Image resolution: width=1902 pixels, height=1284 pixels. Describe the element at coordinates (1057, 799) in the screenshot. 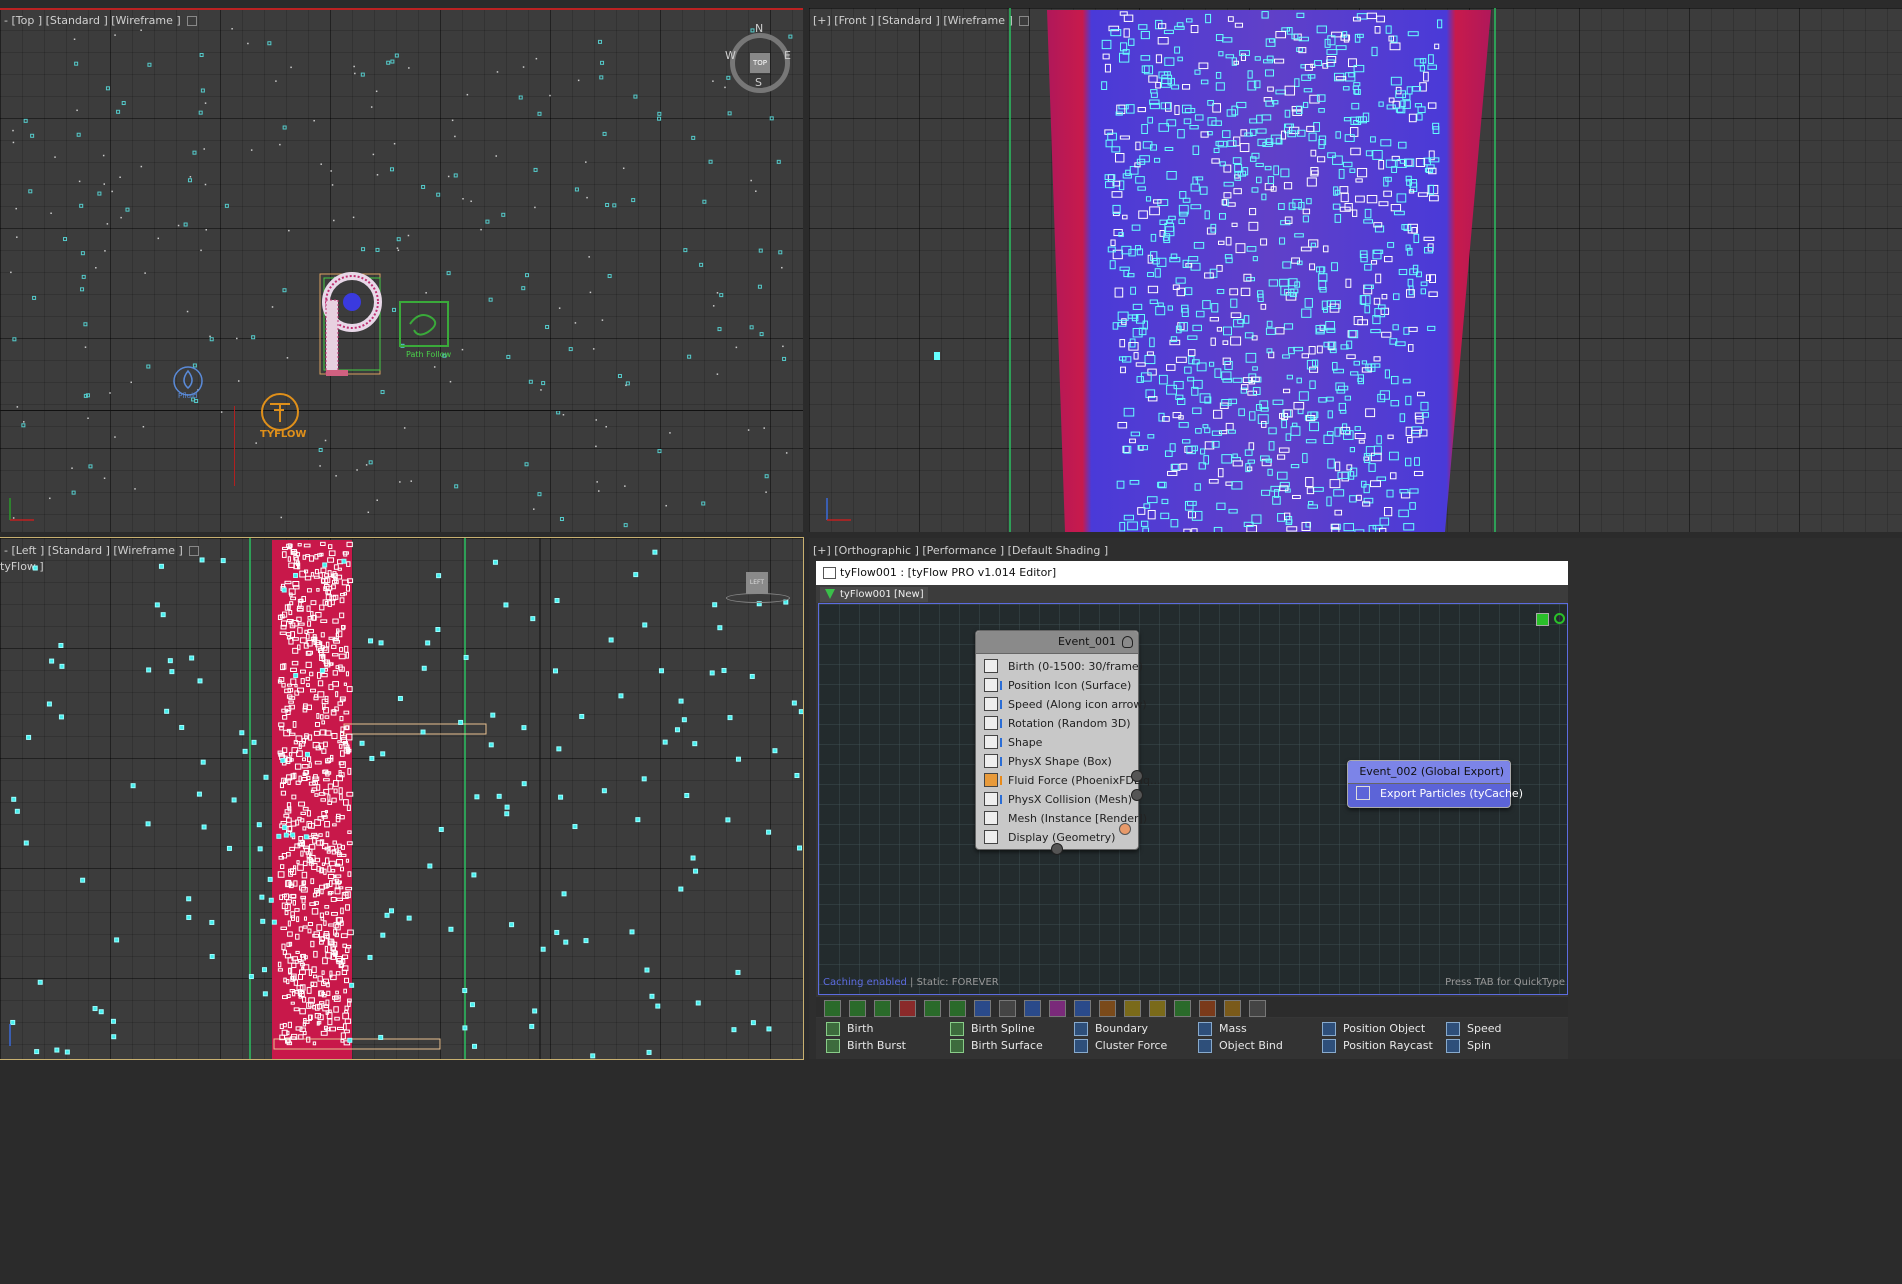

I see `operator-row: PhysX Collision (Mesh)` at that location.